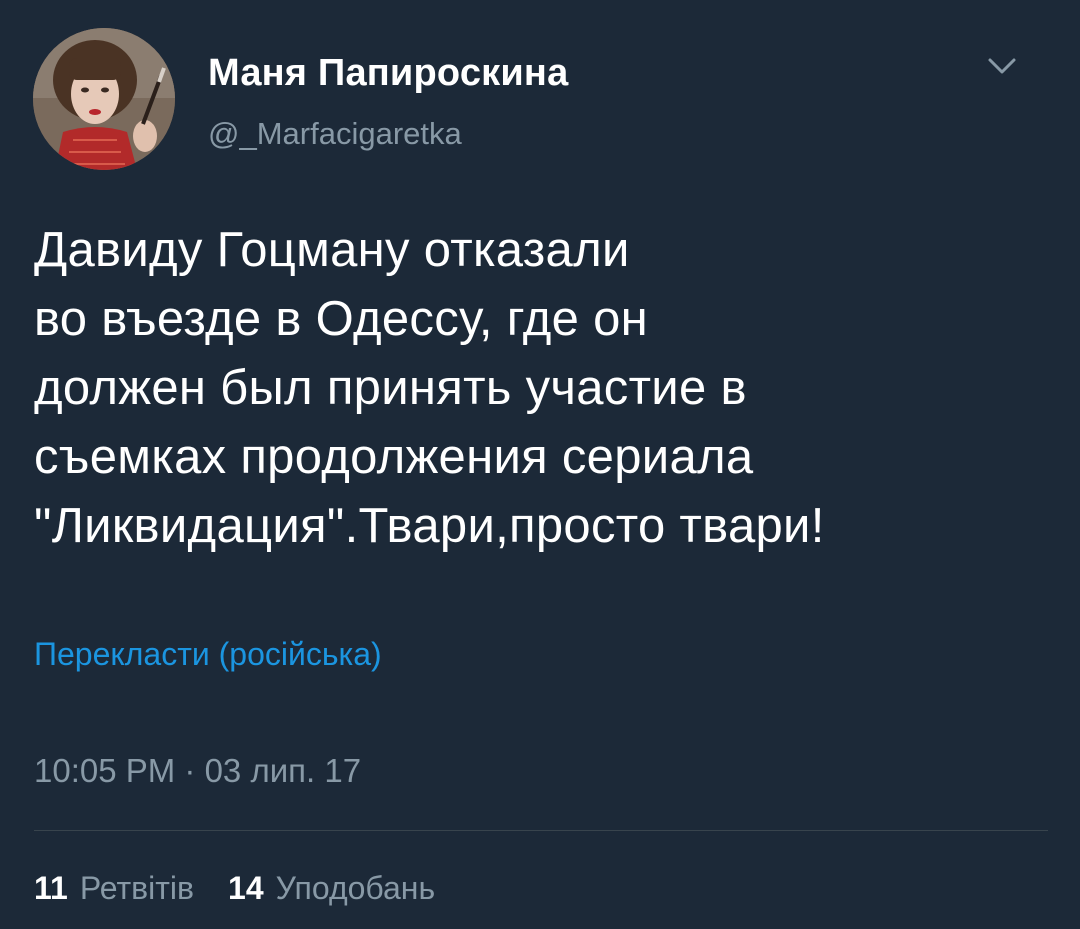 The width and height of the screenshot is (1080, 929). Describe the element at coordinates (197, 771) in the screenshot. I see `tweet-timestamp: 10:05 PM · 03 лип. 17` at that location.